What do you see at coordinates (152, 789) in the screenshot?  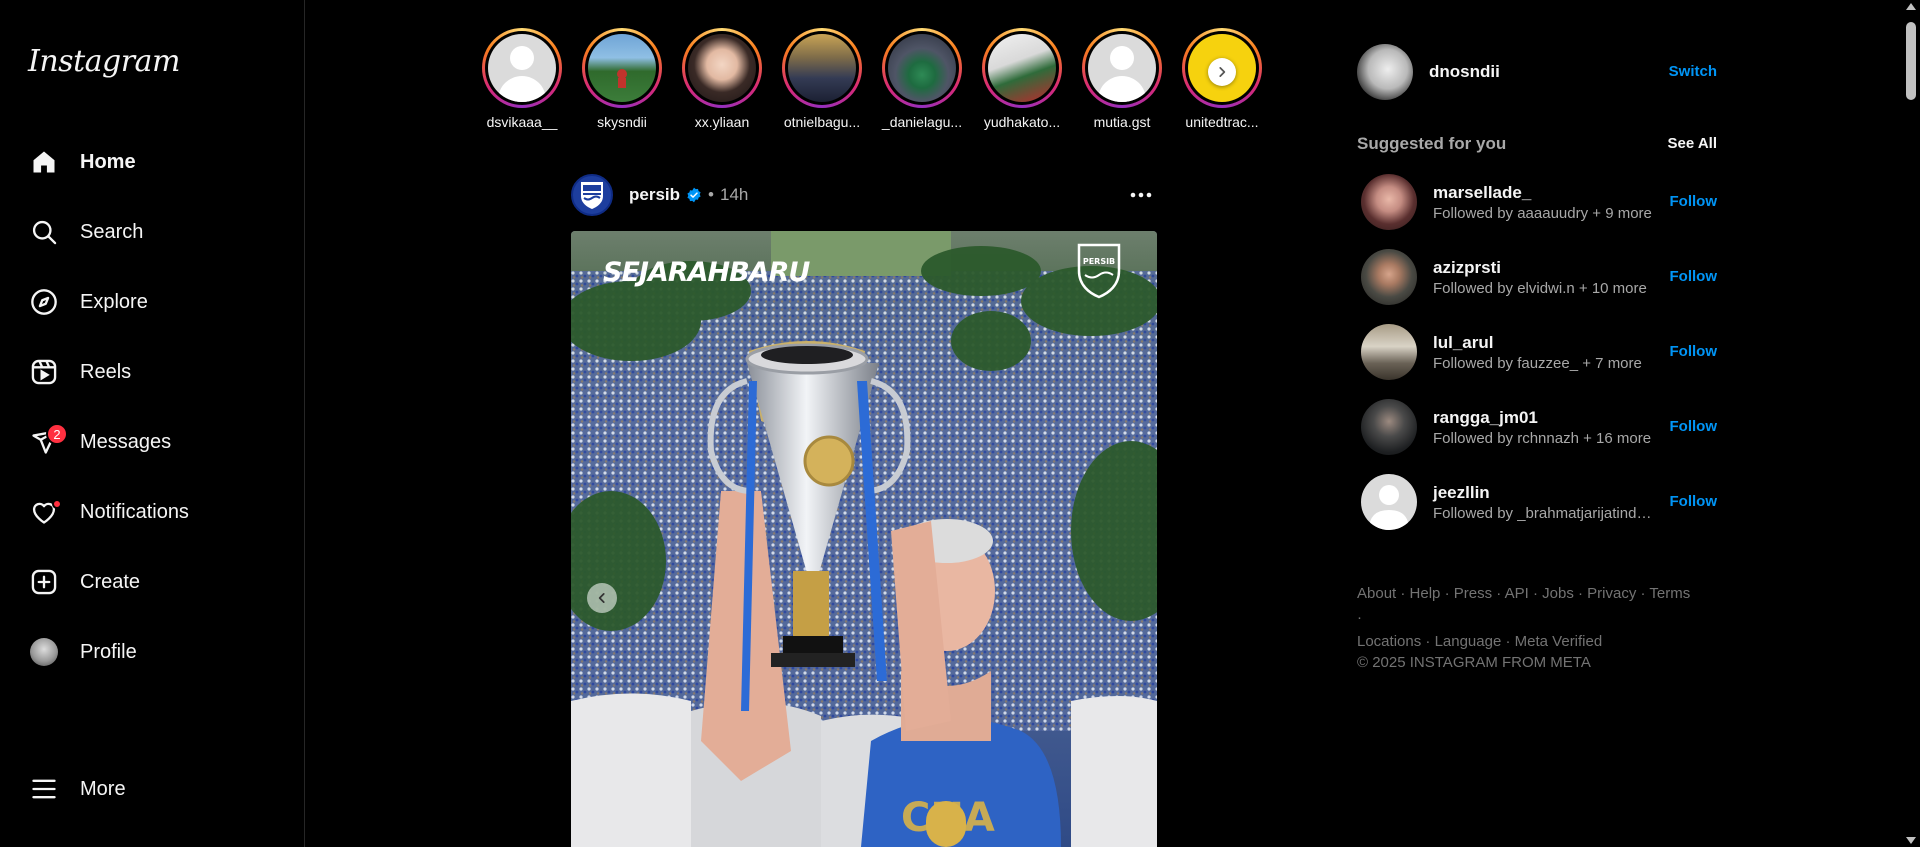 I see `nav-more: More` at bounding box center [152, 789].